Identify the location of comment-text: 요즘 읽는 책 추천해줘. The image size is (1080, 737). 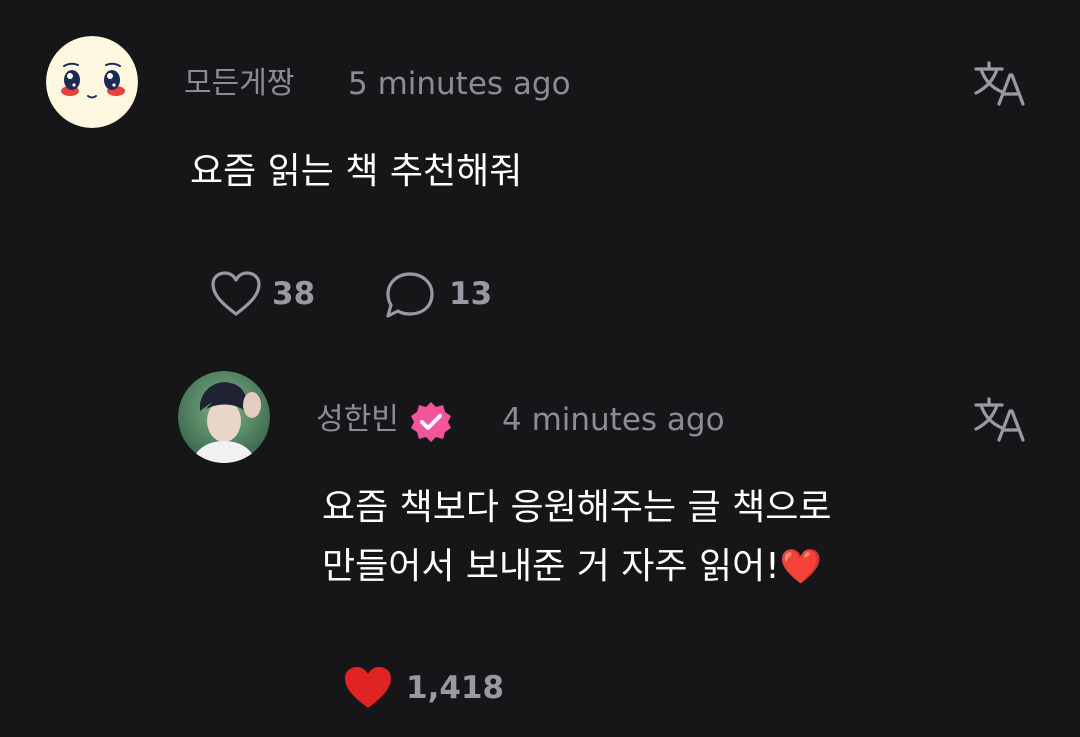
(356, 171).